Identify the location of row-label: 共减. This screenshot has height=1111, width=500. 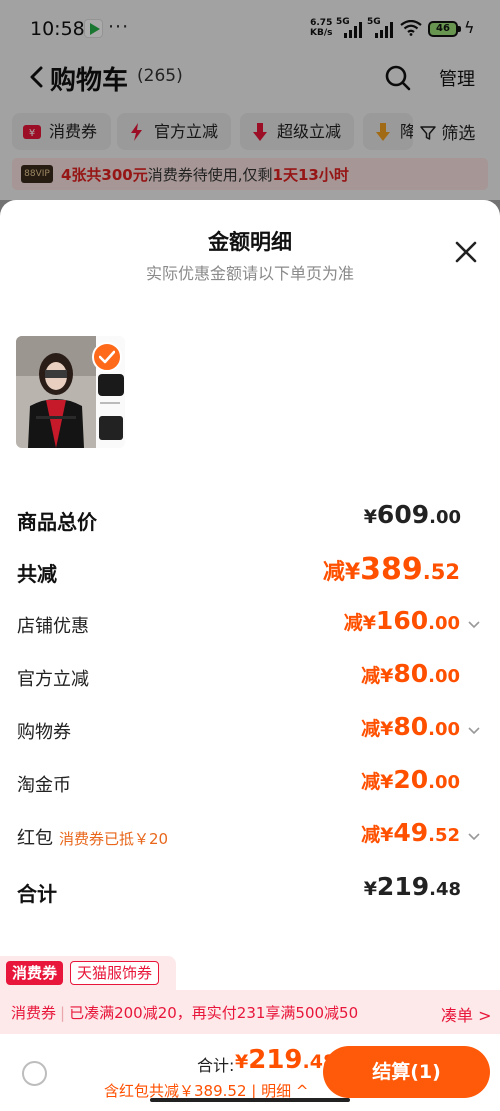
(37, 574).